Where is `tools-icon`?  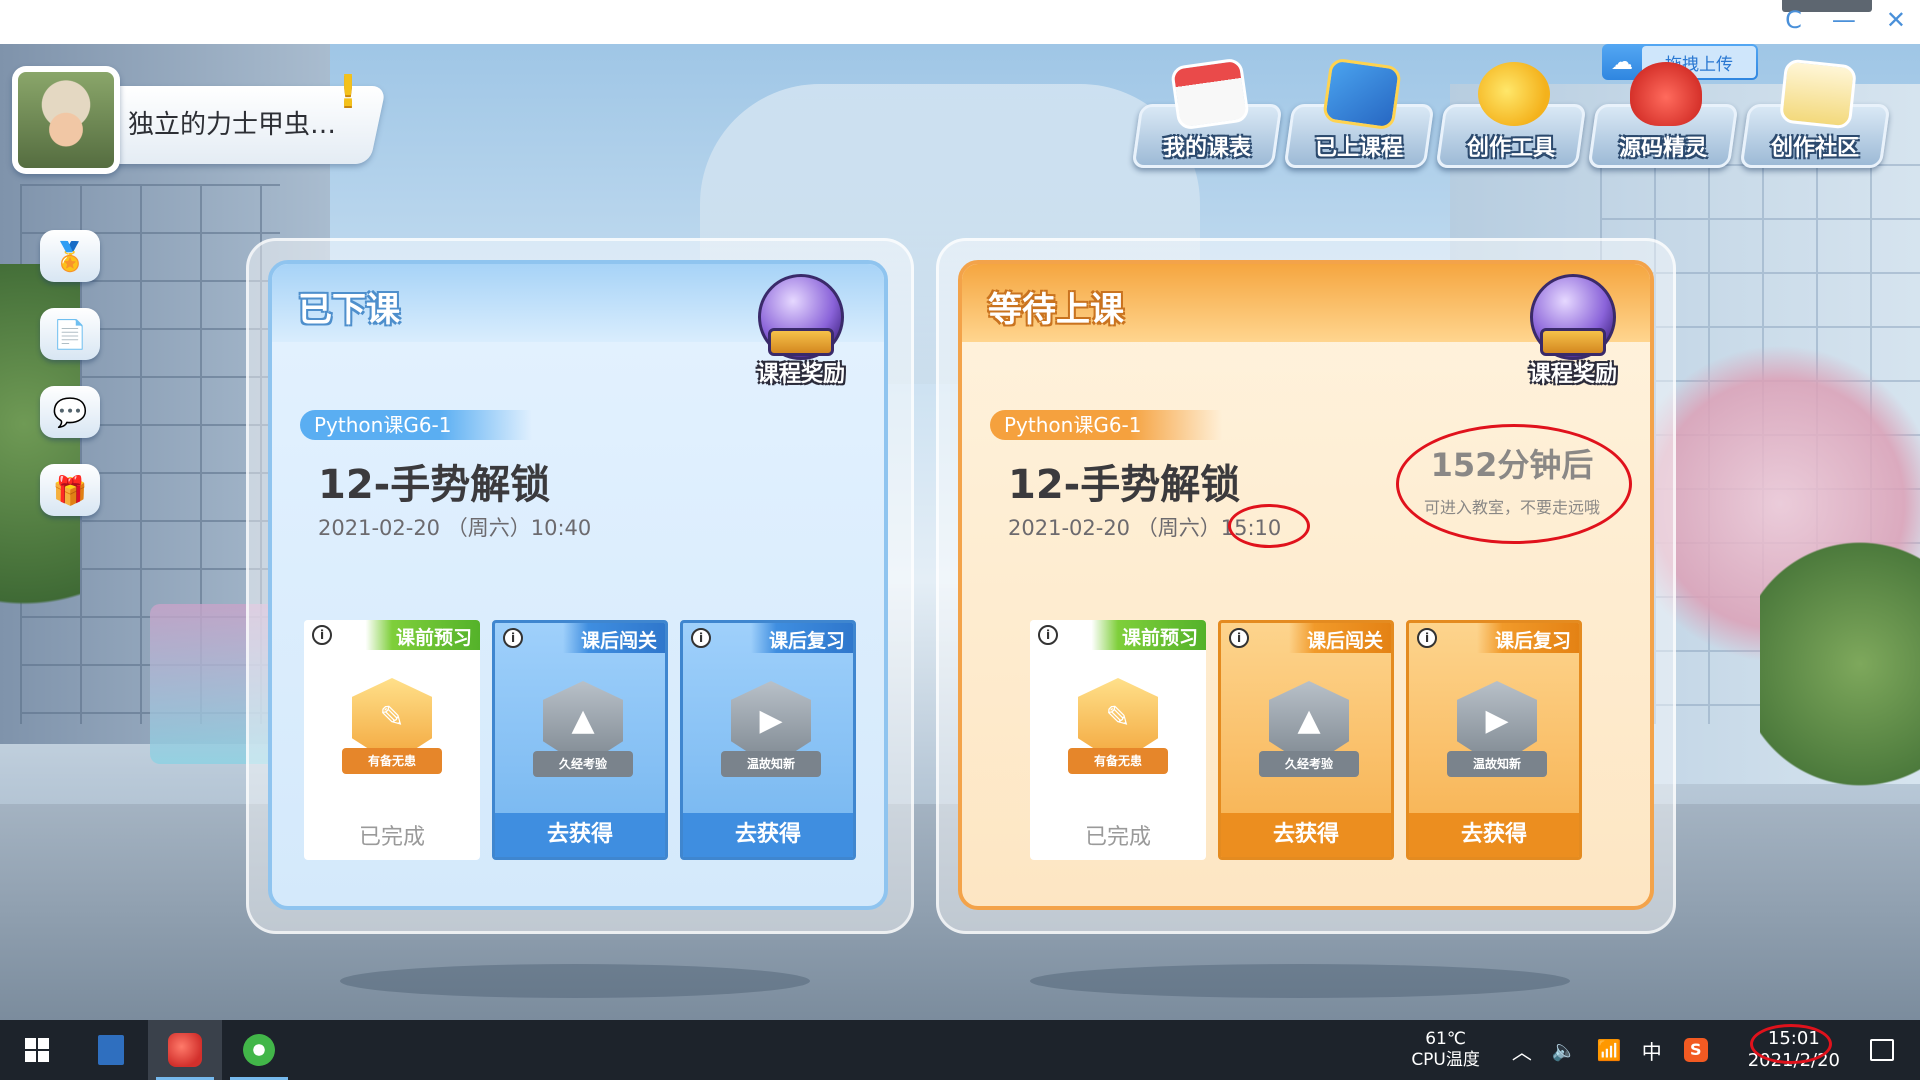
tools-icon is located at coordinates (1514, 94).